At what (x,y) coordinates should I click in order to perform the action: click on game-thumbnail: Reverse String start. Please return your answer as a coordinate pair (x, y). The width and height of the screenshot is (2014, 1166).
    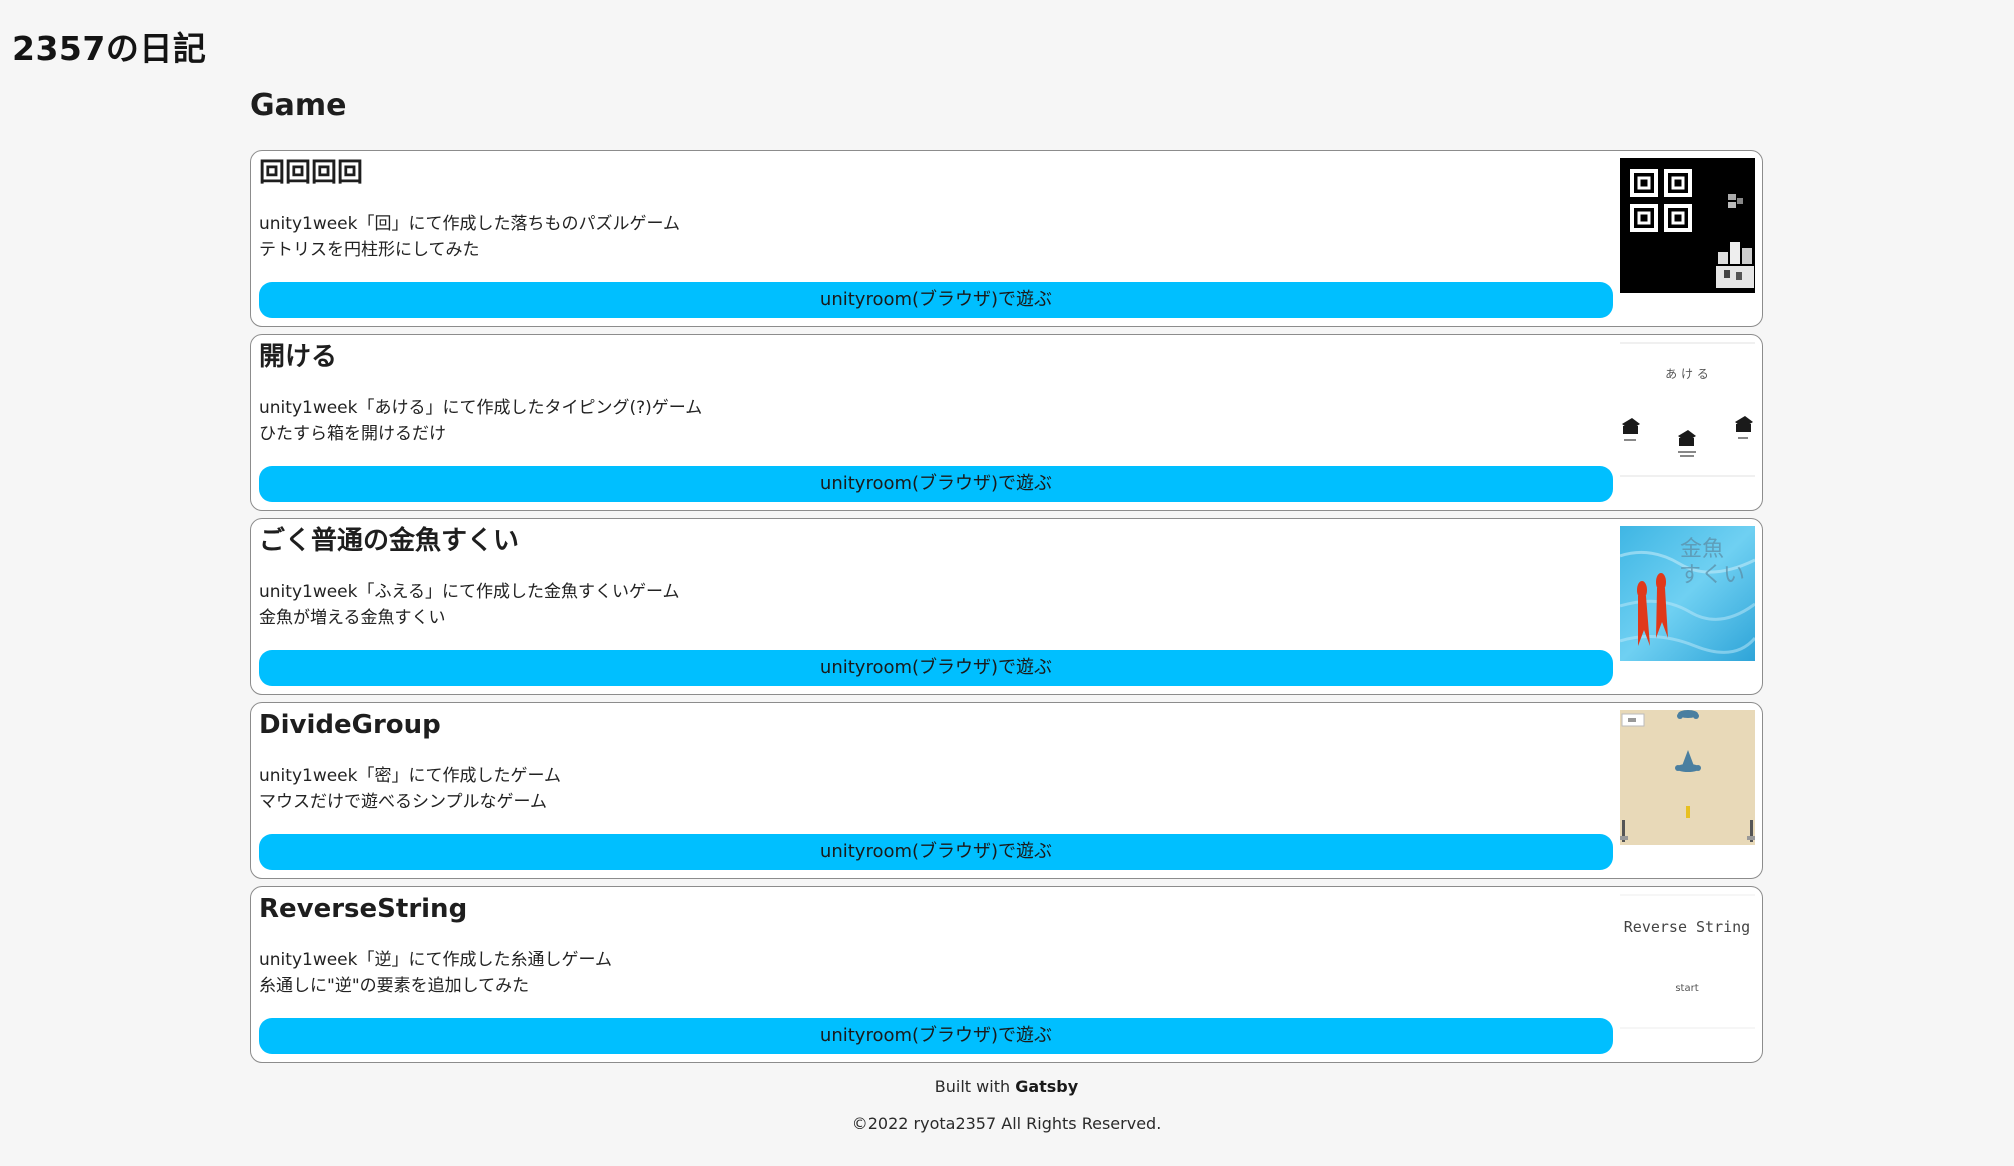
    Looking at the image, I should click on (1687, 961).